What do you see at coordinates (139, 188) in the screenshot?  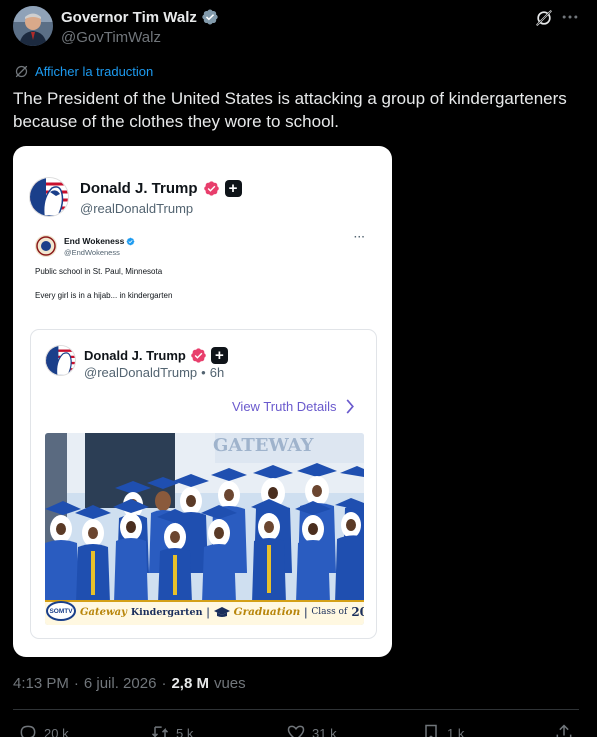 I see `trump-display-name: Donald J. Trump` at bounding box center [139, 188].